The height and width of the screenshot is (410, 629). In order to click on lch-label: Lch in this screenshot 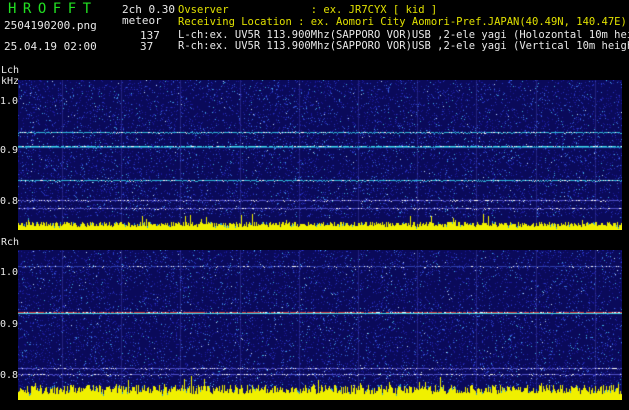, I will do `click(10, 70)`.